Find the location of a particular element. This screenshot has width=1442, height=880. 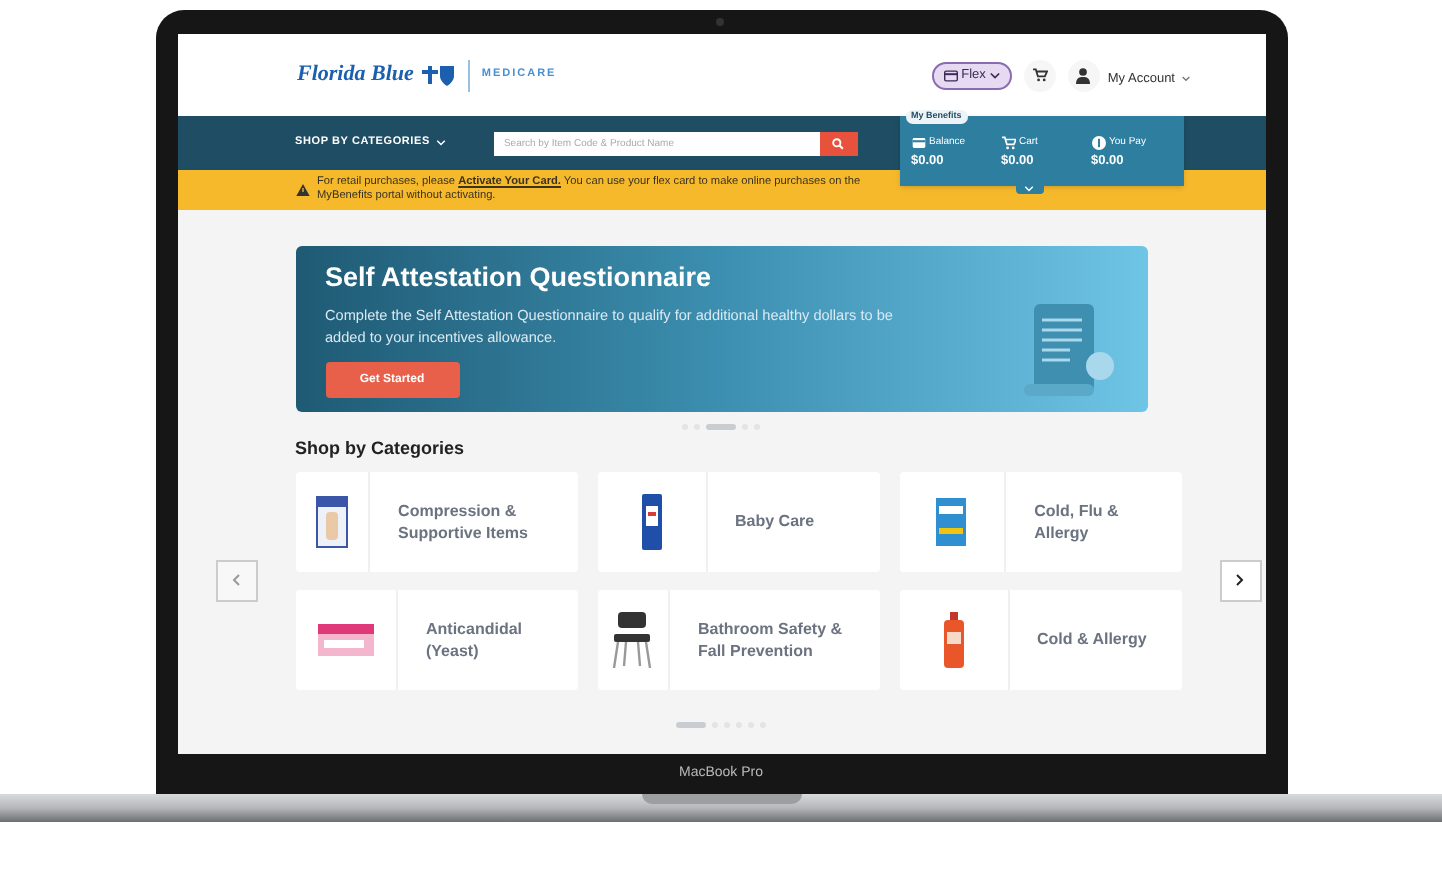

person-icon is located at coordinates (1083, 75).